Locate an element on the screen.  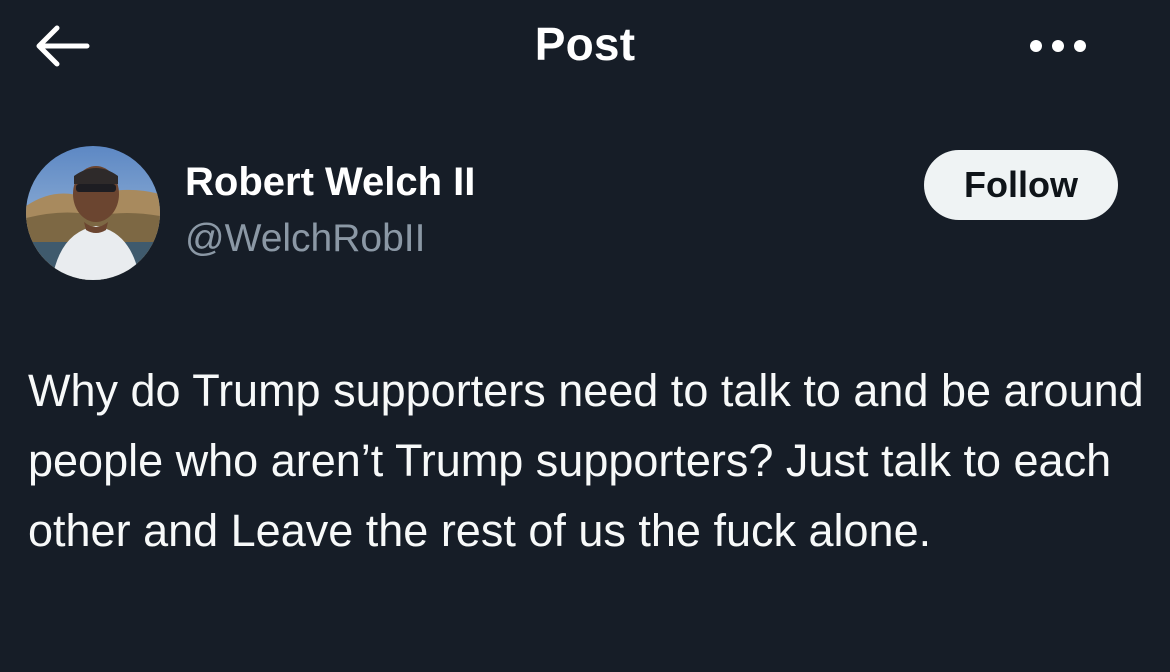
follow-button: Follow is located at coordinates (1021, 185).